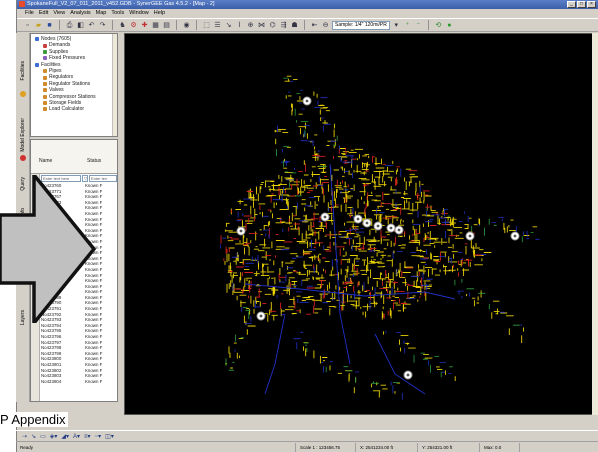 The image size is (598, 452). What do you see at coordinates (67, 109) in the screenshot?
I see `tree-item-label: Load Calculator` at bounding box center [67, 109].